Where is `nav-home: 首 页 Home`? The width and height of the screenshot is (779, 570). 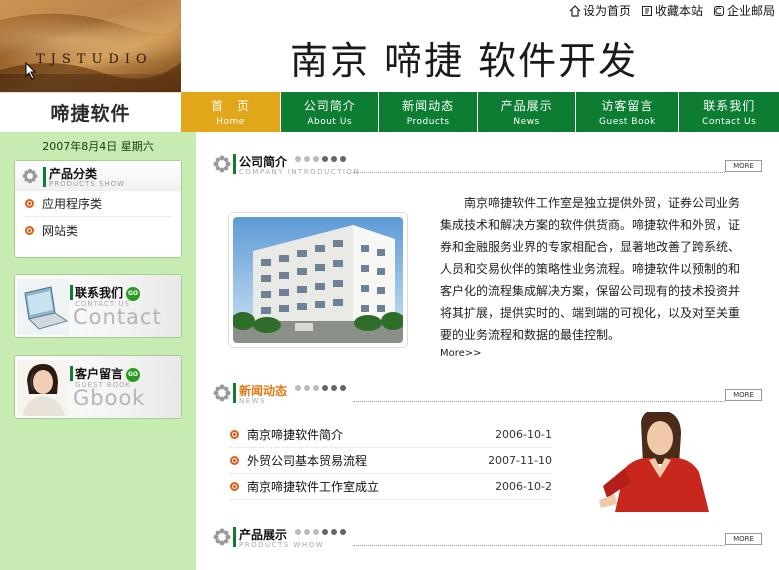 nav-home: 首 页 Home is located at coordinates (230, 112).